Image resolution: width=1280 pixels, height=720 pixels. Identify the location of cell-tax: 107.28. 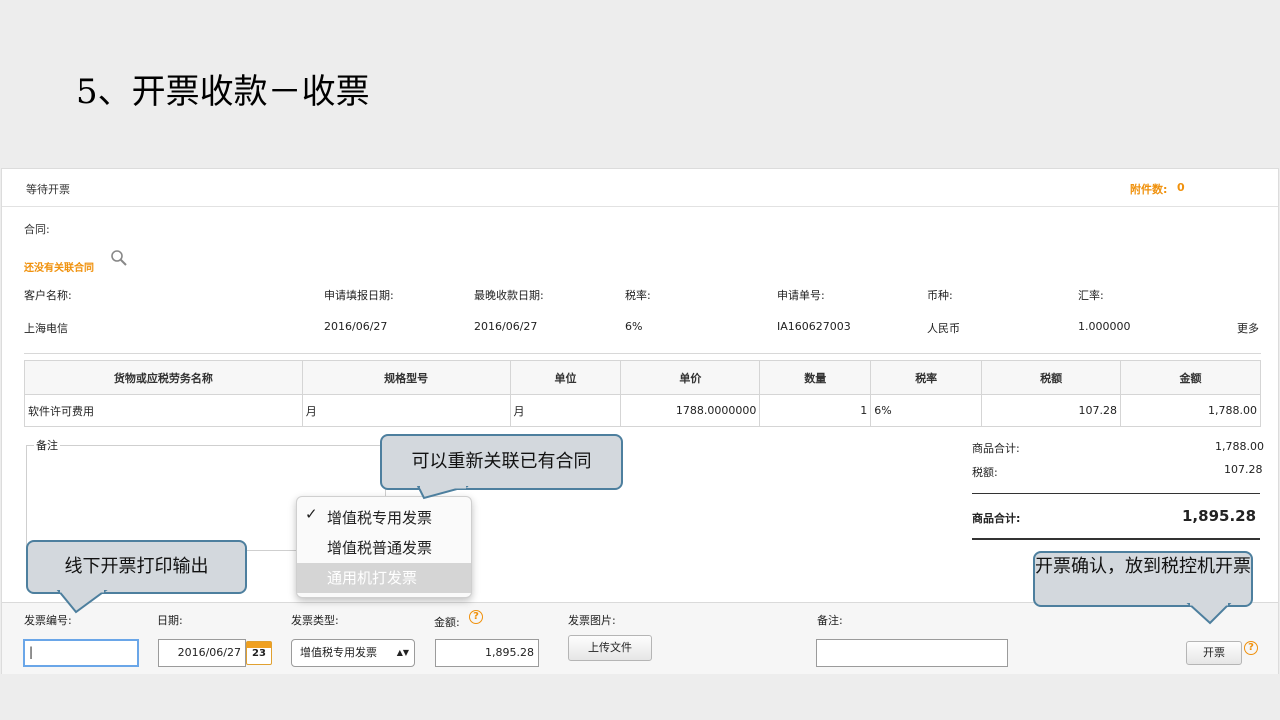
(1051, 410).